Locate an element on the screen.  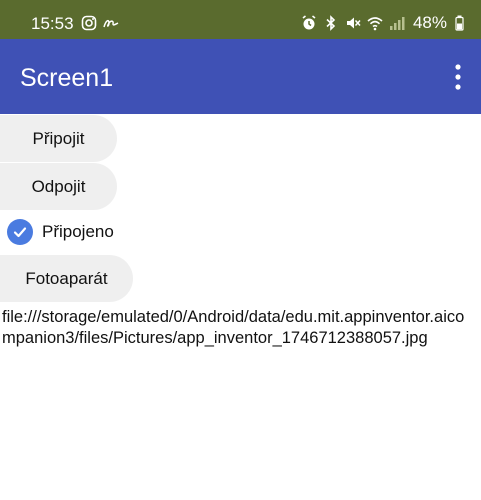
status-bar: 15:53 48% is located at coordinates (240, 19).